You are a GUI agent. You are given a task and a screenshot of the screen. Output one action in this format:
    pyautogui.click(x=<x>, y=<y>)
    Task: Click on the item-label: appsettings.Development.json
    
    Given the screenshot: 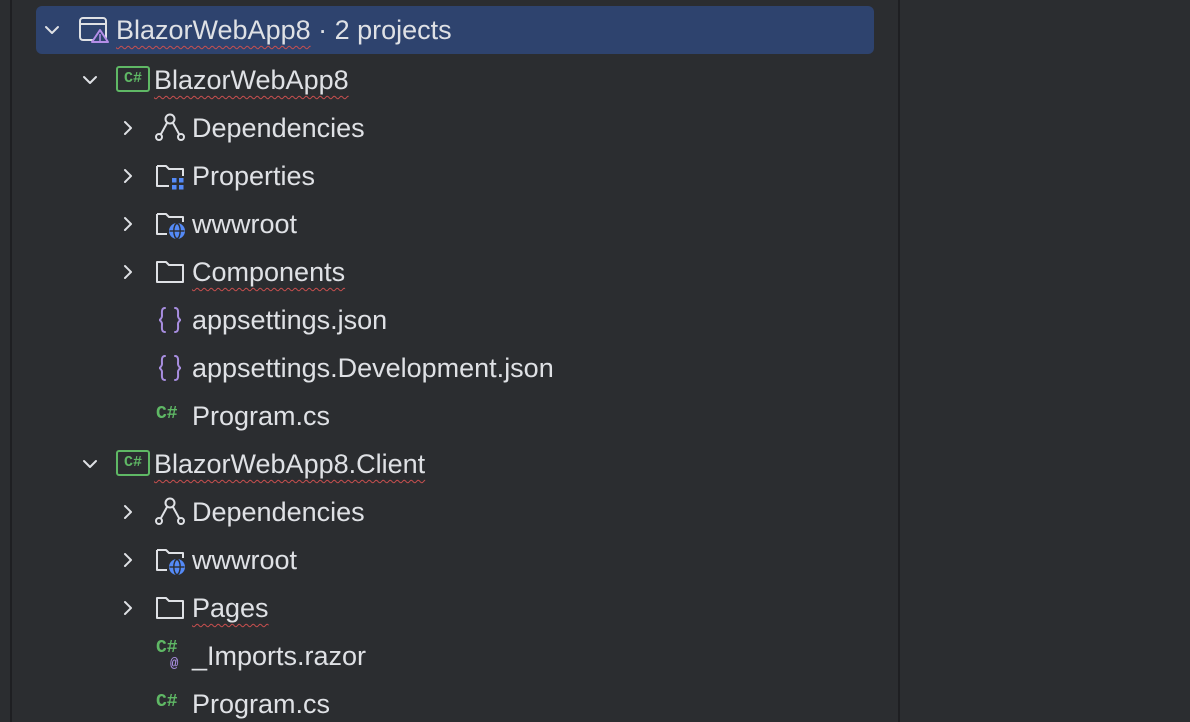 What is the action you would take?
    pyautogui.click(x=373, y=368)
    